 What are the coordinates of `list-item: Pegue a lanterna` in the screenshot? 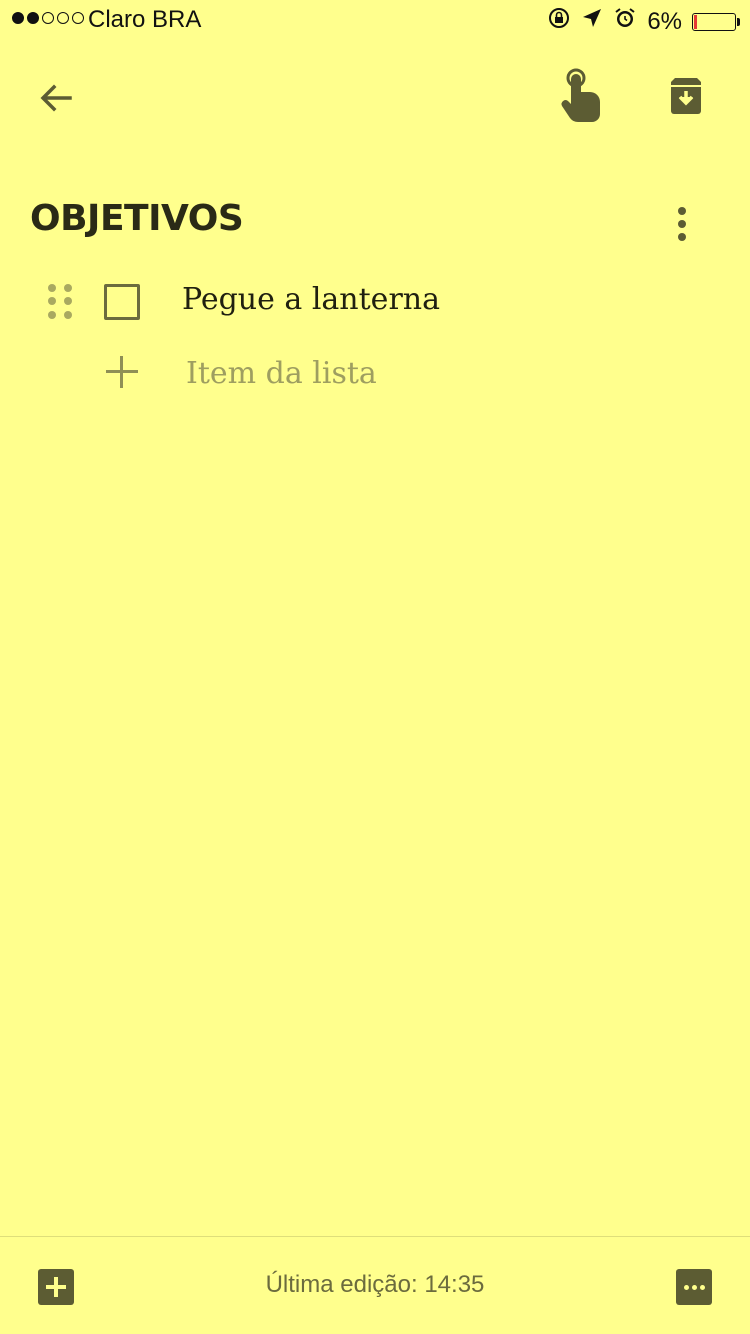 It's located at (375, 302).